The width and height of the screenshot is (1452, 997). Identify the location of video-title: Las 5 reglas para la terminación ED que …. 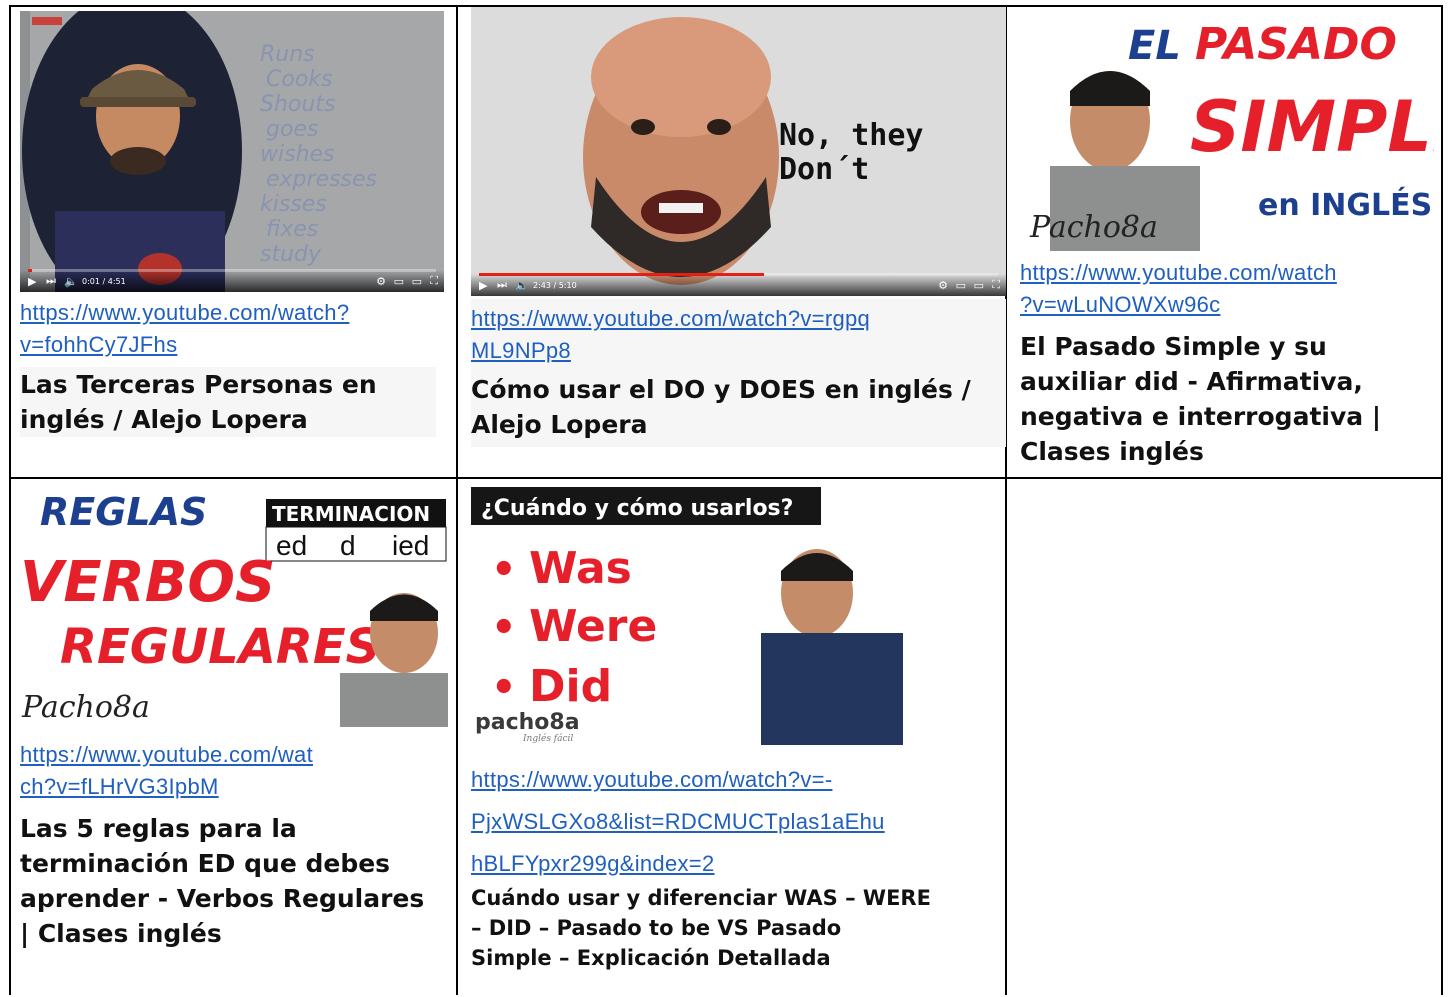
(235, 881).